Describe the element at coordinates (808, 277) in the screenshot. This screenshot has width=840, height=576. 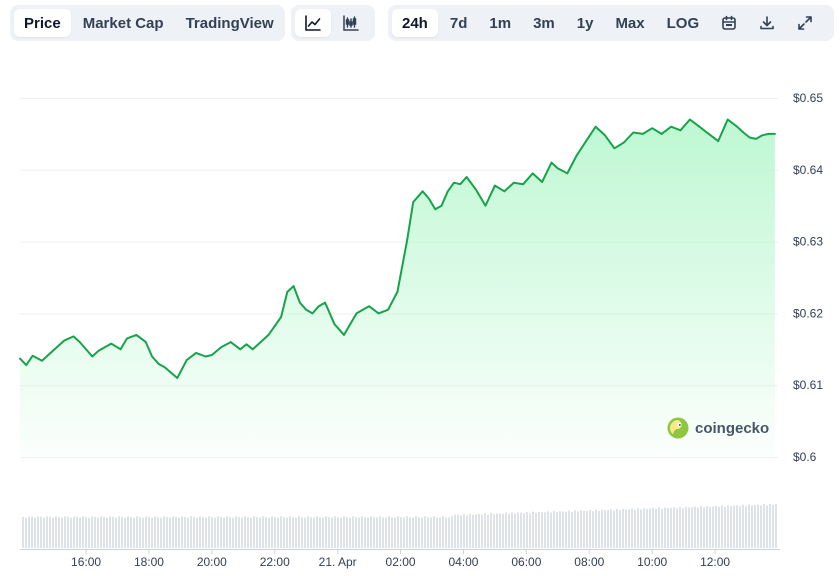
I see `y-axis: $0.6 $0.61 $0.62 $0.63 $0.64 $0.65` at that location.